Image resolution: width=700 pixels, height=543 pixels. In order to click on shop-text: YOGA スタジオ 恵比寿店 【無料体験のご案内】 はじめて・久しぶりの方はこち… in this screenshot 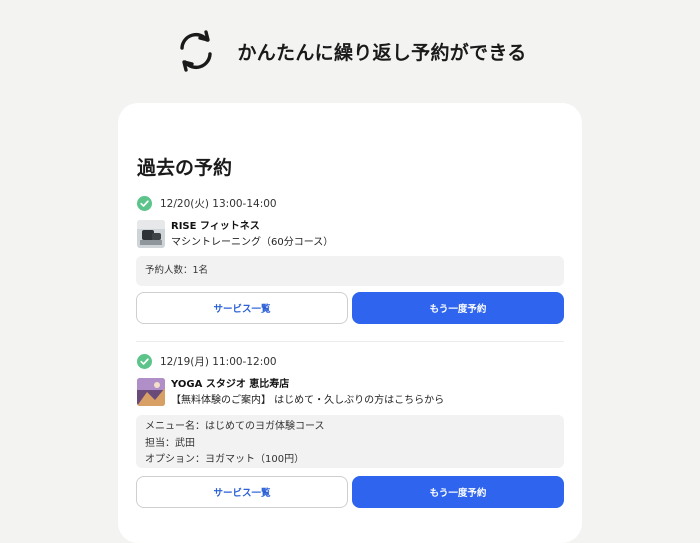, I will do `click(307, 392)`.